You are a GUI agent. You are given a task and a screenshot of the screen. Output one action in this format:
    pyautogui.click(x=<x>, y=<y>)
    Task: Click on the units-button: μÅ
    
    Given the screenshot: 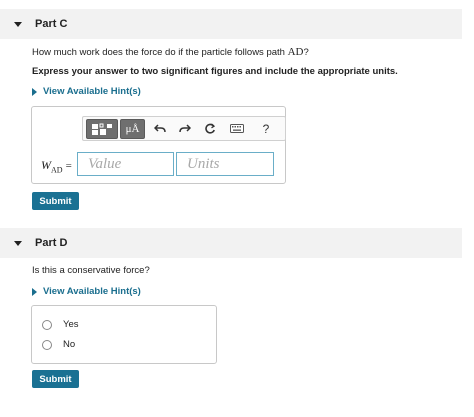 What is the action you would take?
    pyautogui.click(x=132, y=129)
    